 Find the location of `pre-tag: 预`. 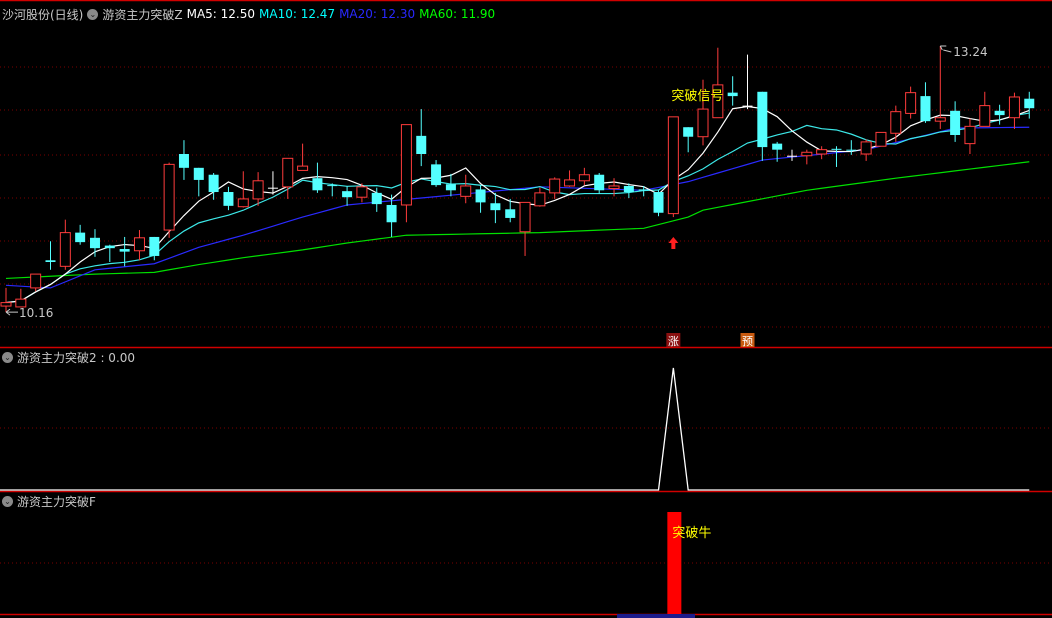

pre-tag: 预 is located at coordinates (747, 341).